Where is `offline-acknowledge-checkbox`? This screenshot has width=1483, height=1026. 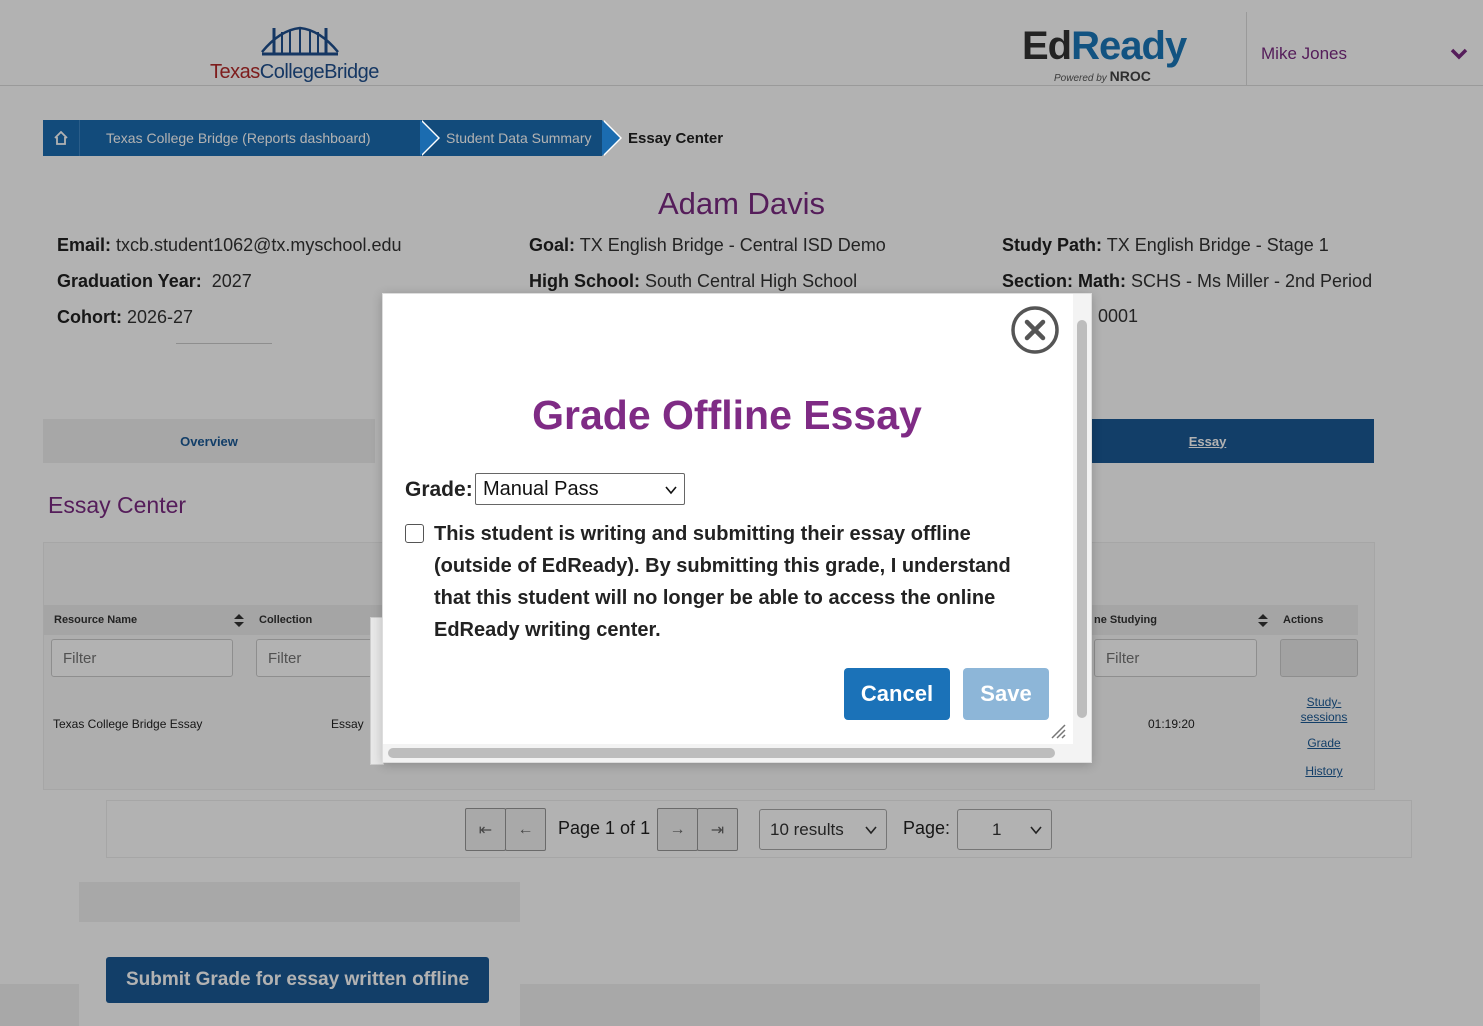
offline-acknowledge-checkbox is located at coordinates (414, 533).